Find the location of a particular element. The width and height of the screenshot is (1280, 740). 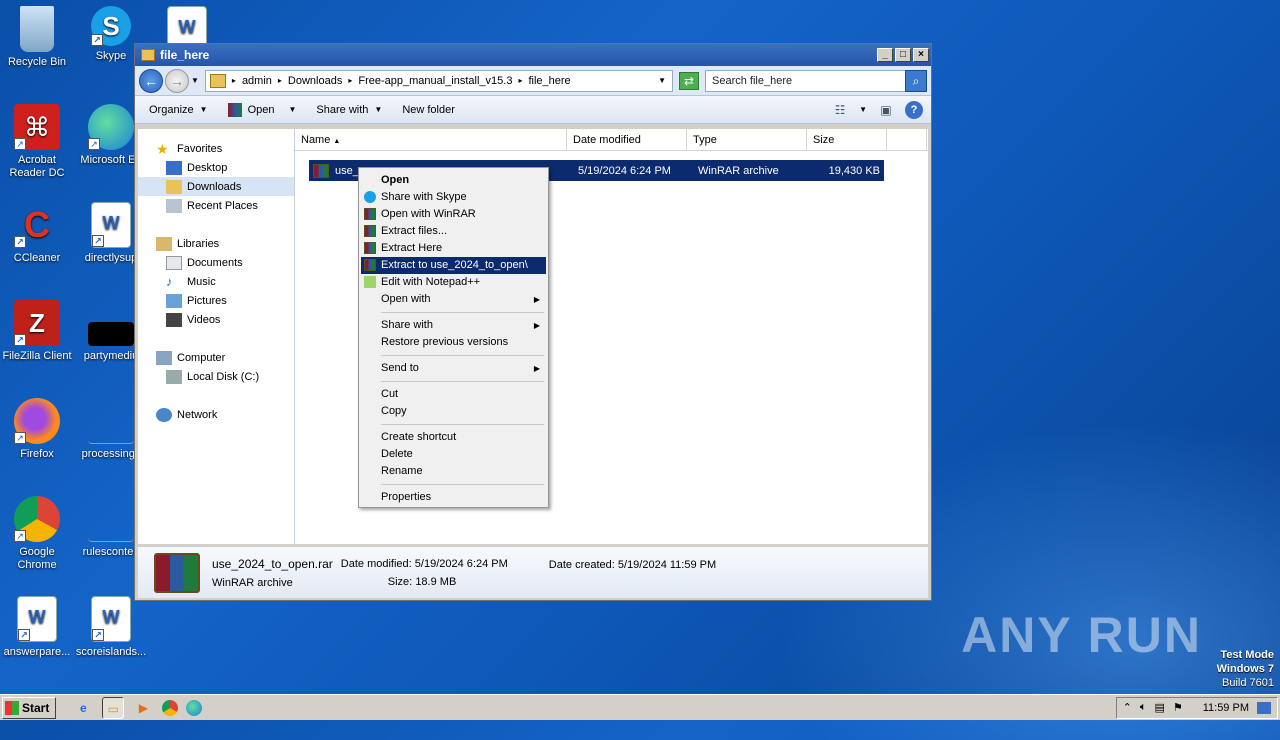

action-center-flag-icon: ⚑ is located at coordinates (1178, 707).